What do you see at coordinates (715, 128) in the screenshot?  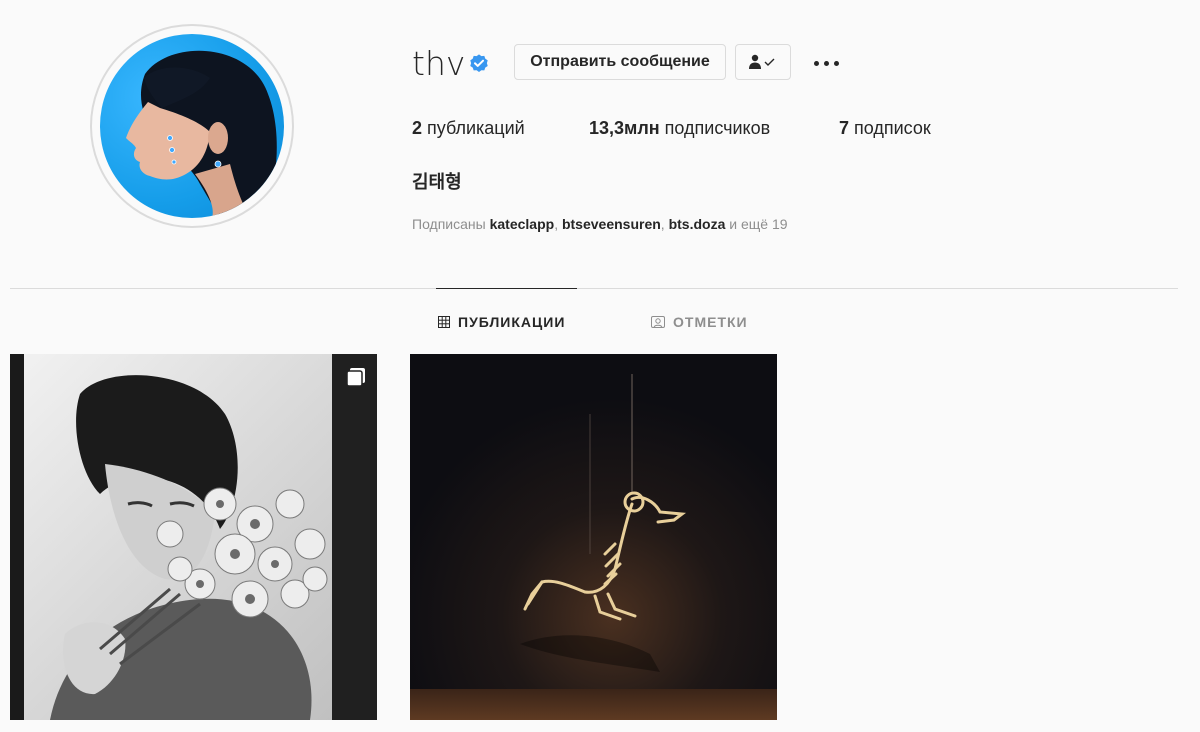 I see `followers-count-label: подписчиков` at bounding box center [715, 128].